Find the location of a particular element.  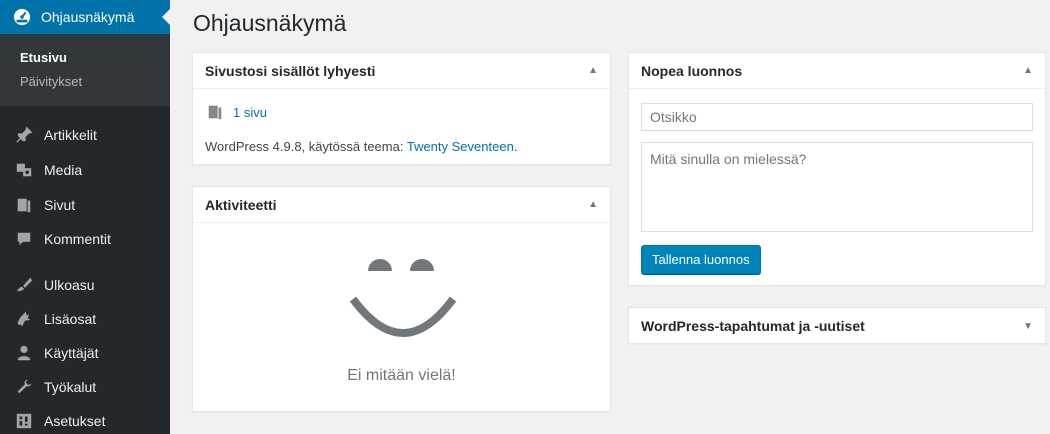

sidebar-item-posts: Artikkelit is located at coordinates (85, 135).